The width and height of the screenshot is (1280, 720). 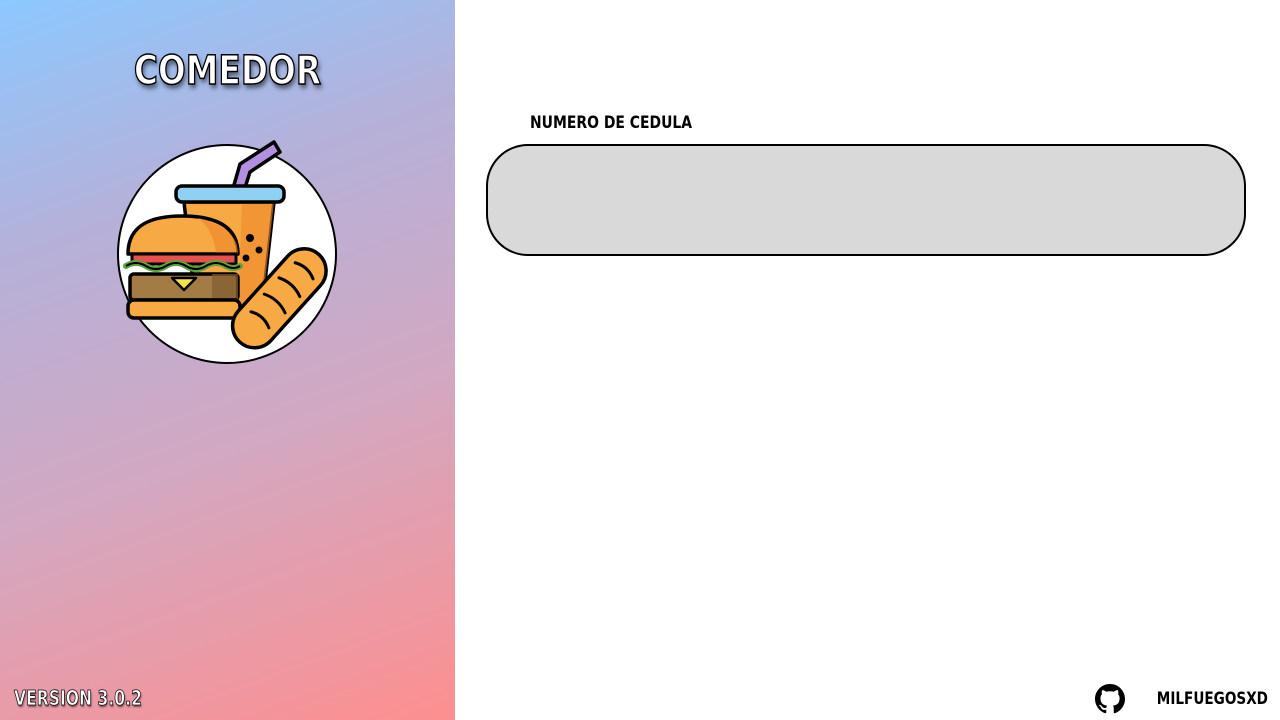 I want to click on cedula-label: NUMERO DE CEDULA, so click(x=611, y=123).